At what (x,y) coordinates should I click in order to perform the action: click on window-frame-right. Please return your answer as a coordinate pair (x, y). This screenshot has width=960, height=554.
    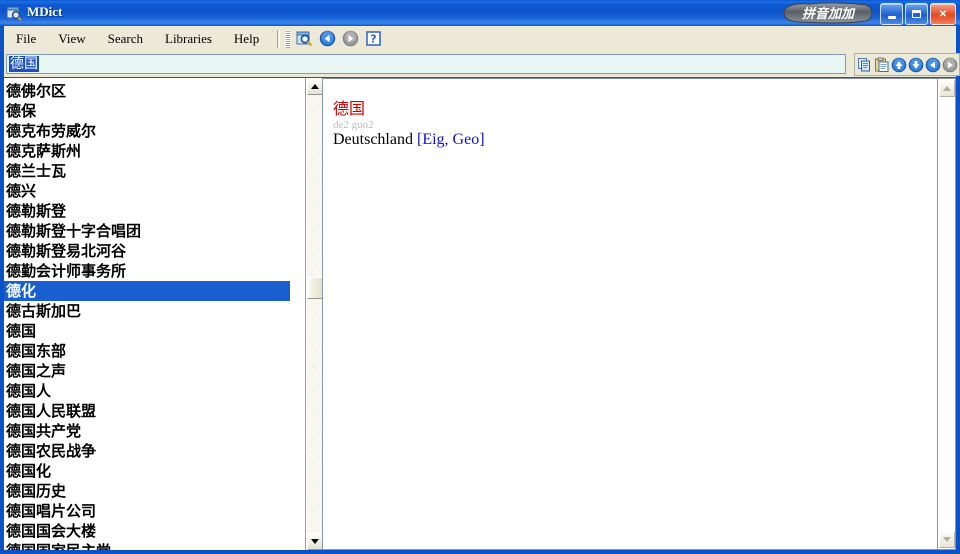
    Looking at the image, I should click on (958, 290).